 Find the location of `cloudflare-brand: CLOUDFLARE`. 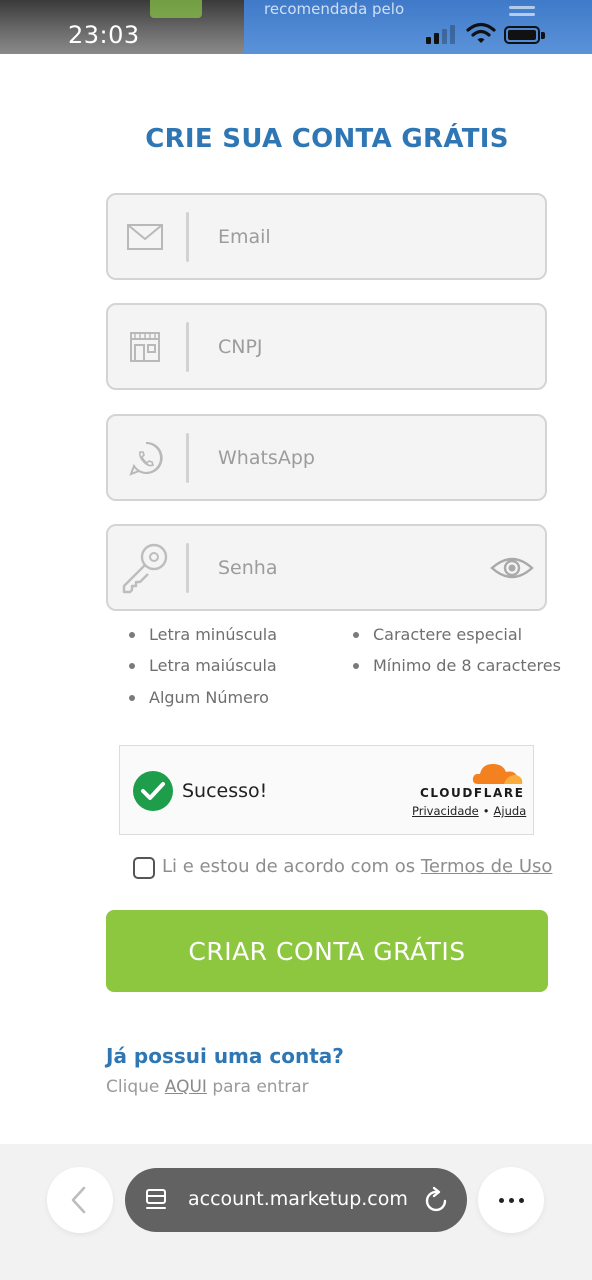

cloudflare-brand: CLOUDFLARE is located at coordinates (472, 793).